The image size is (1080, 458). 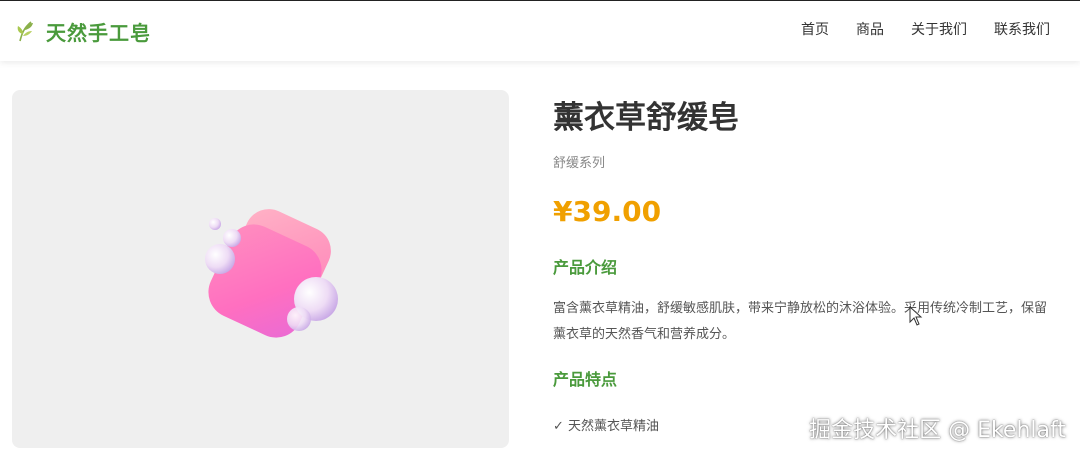 I want to click on nav-home: 首页, so click(x=815, y=30).